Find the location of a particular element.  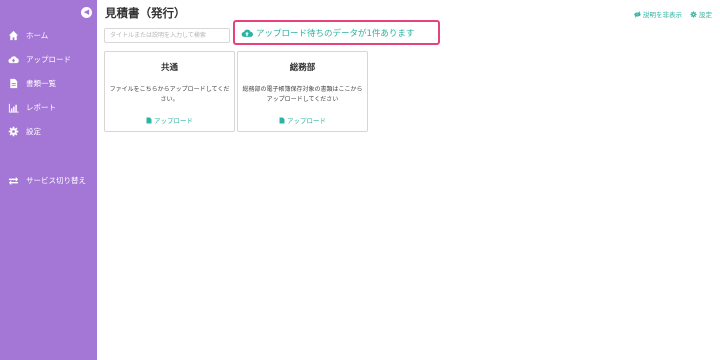

sidebar-item-switch-service: サービス切り替え is located at coordinates (48, 180).